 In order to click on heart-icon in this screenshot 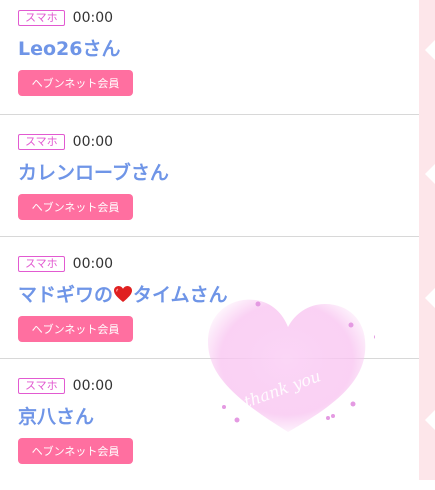, I will do `click(123, 294)`.